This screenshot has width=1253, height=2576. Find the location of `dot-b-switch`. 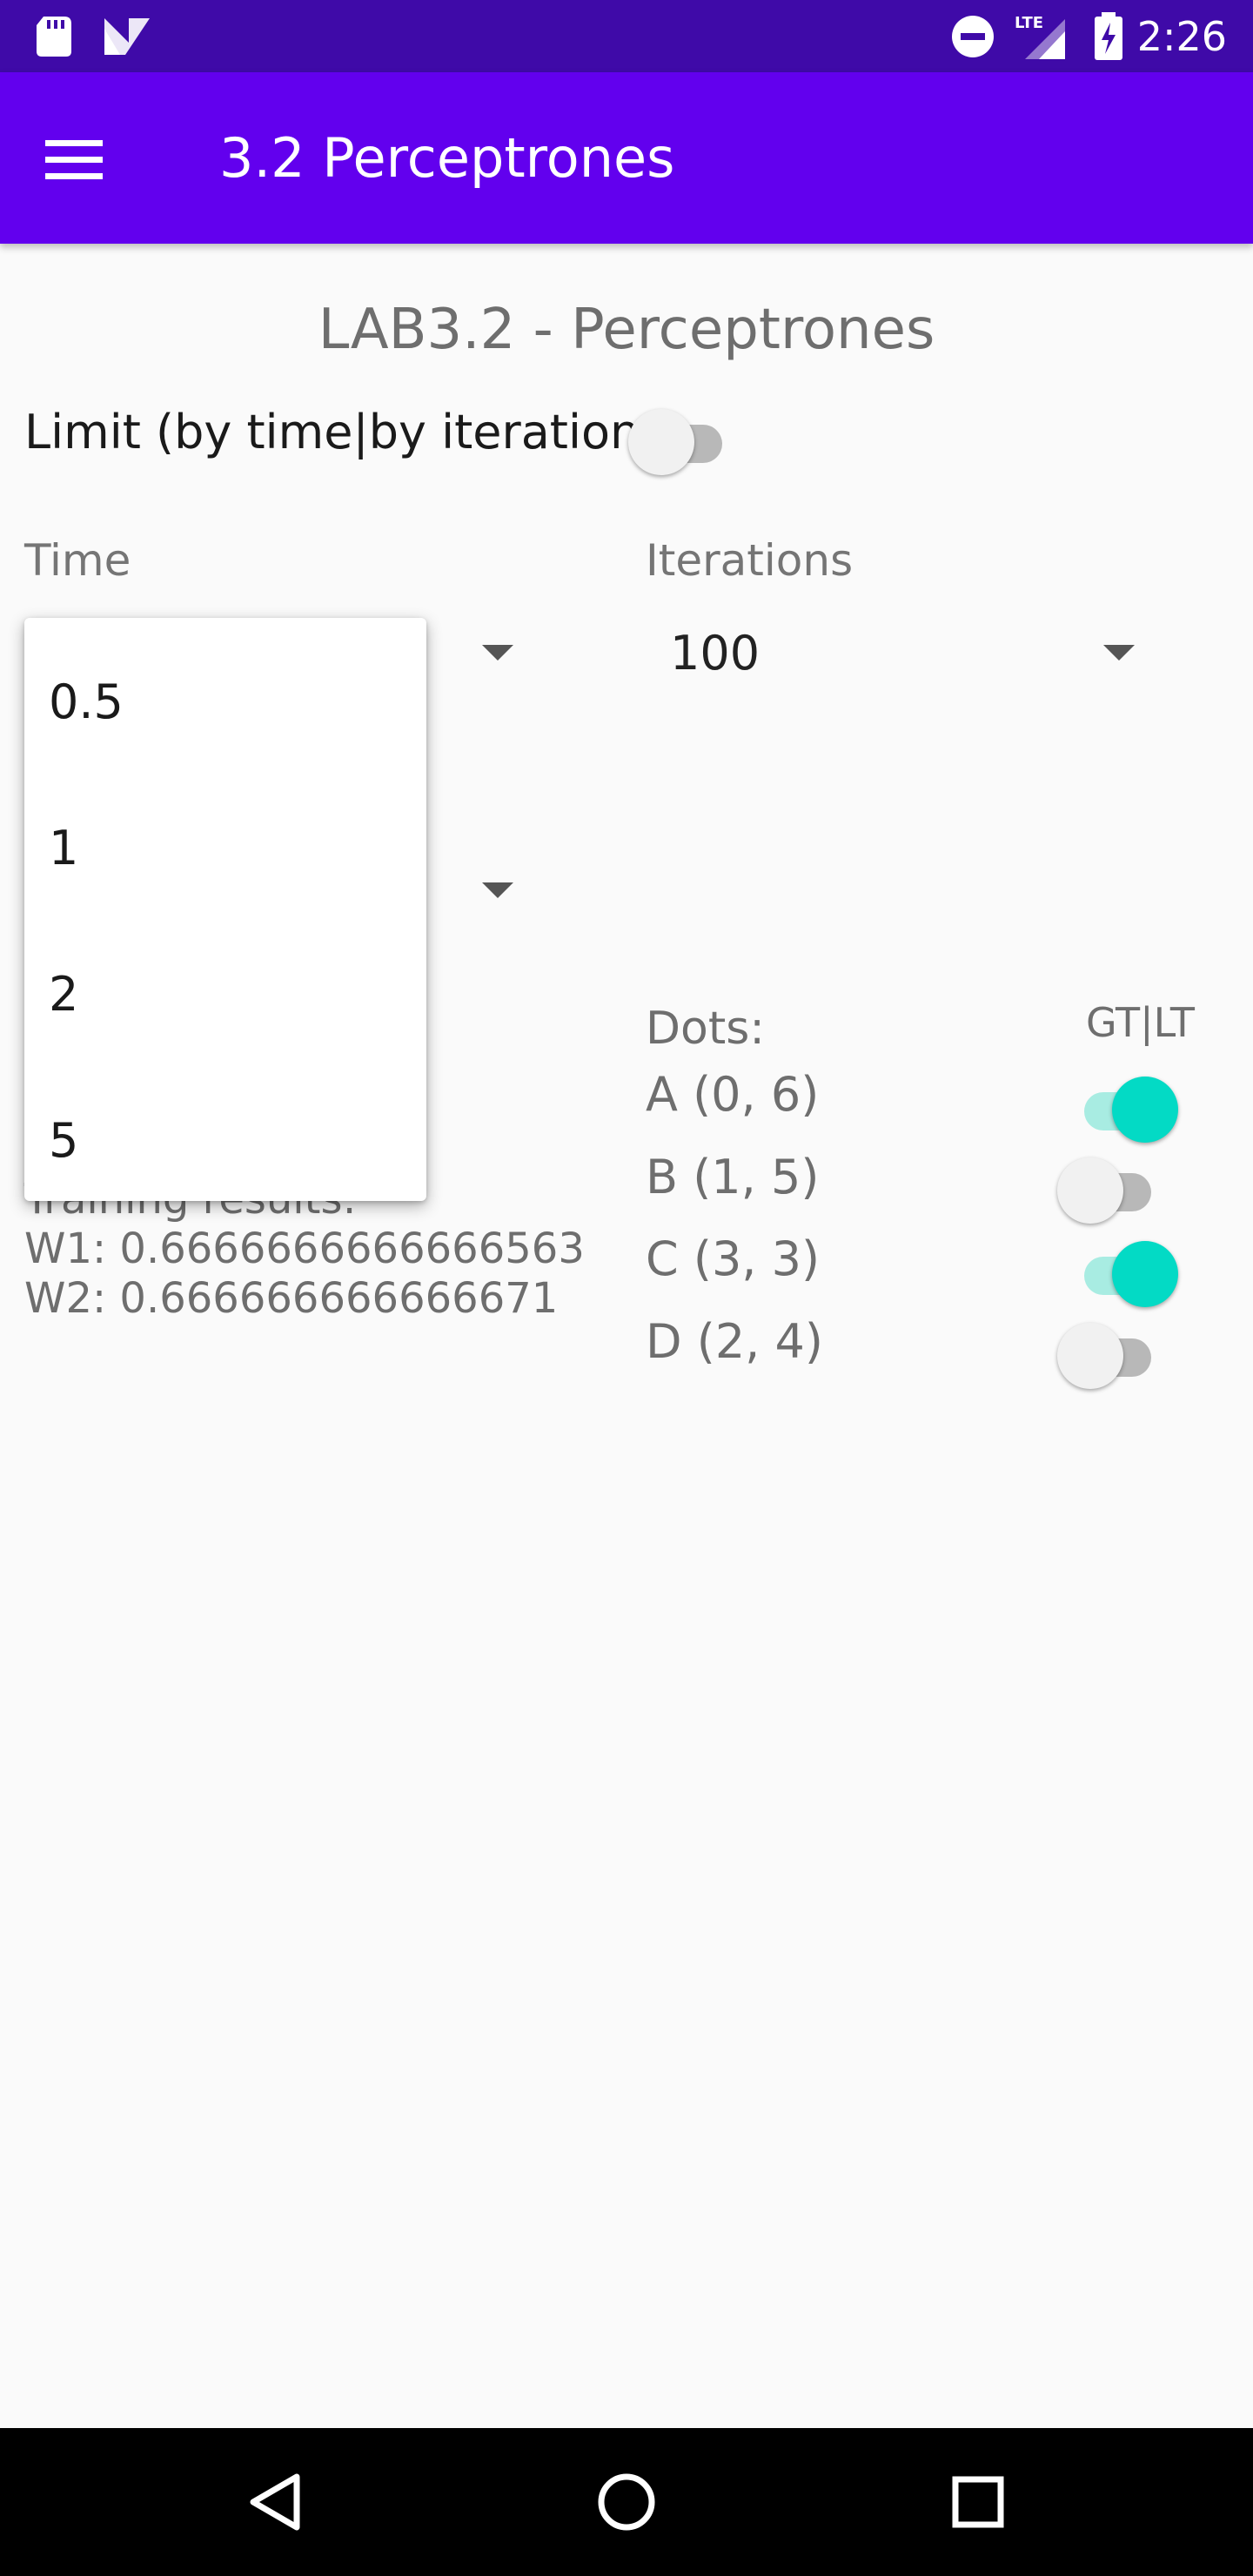

dot-b-switch is located at coordinates (1109, 1192).